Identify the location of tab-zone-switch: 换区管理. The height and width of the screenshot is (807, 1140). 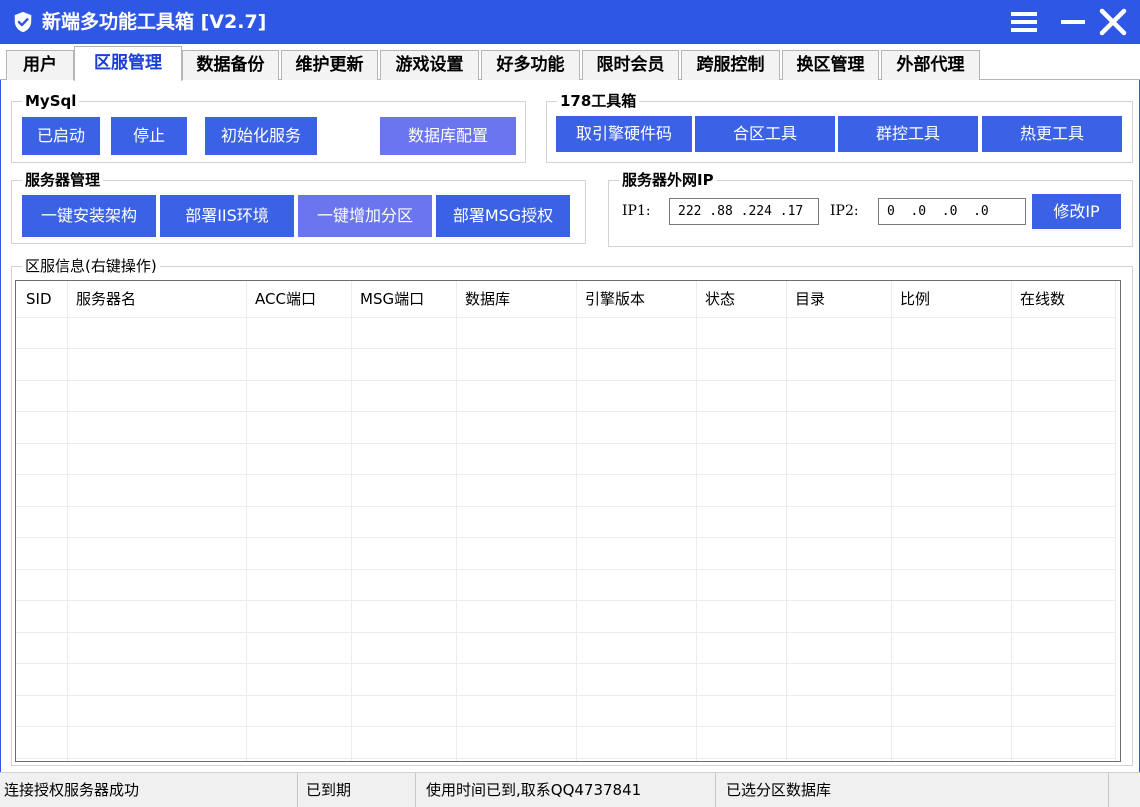
(830, 65).